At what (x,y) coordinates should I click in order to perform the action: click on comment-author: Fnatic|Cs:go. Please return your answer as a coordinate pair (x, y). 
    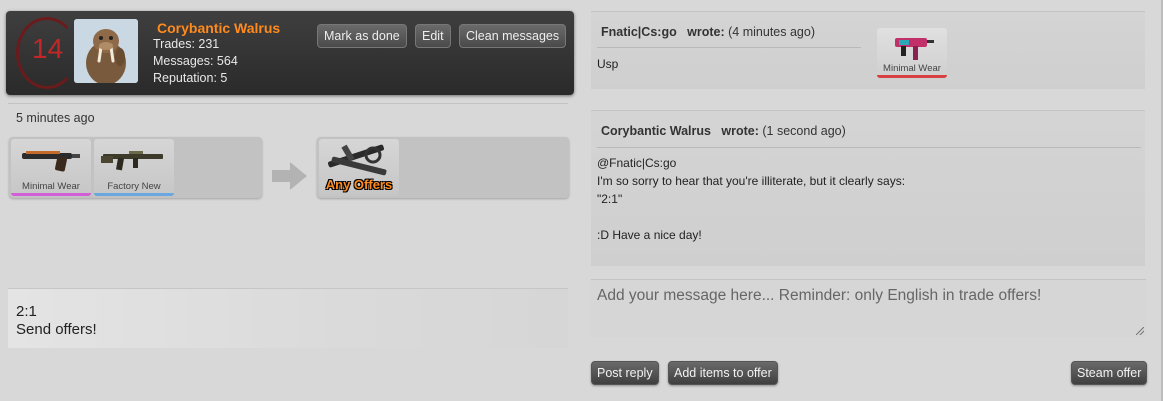
    Looking at the image, I should click on (639, 32).